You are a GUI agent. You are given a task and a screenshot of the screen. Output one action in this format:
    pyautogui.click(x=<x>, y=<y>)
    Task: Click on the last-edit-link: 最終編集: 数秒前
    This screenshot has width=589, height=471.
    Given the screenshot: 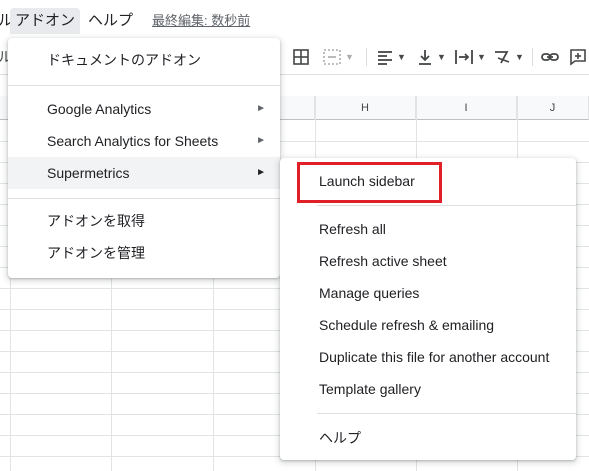 What is the action you would take?
    pyautogui.click(x=201, y=21)
    